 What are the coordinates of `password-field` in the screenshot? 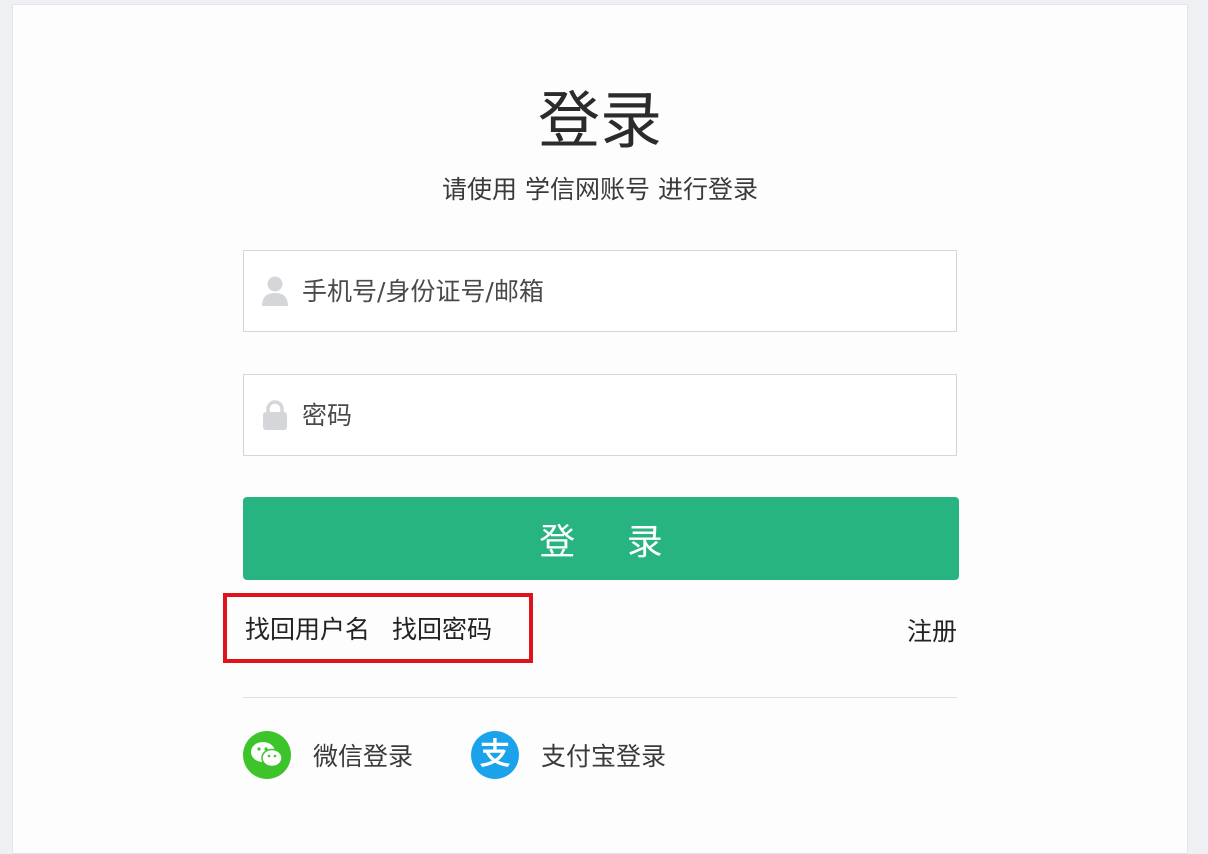 It's located at (600, 415).